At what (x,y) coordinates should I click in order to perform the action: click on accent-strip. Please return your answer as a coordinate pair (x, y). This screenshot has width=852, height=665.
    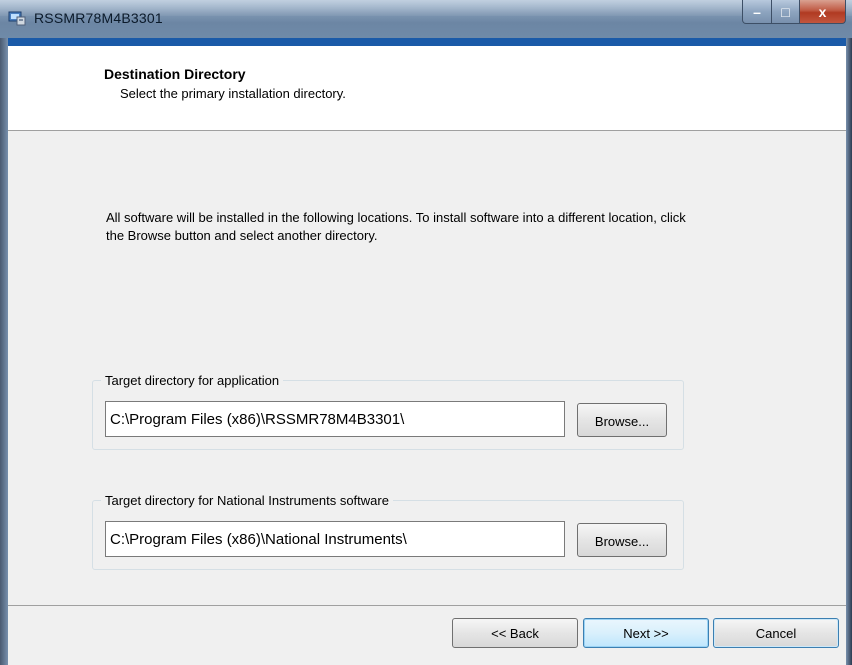
    Looking at the image, I should click on (427, 42).